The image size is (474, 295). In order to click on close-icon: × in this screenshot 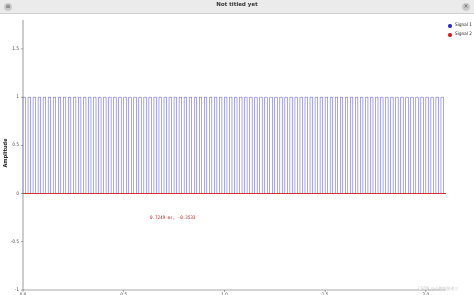, I will do `click(466, 7)`.